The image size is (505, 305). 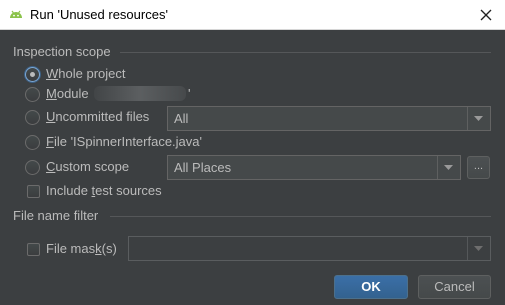 I want to click on file-label: File 'ISpinnerInterface.java', so click(x=124, y=141).